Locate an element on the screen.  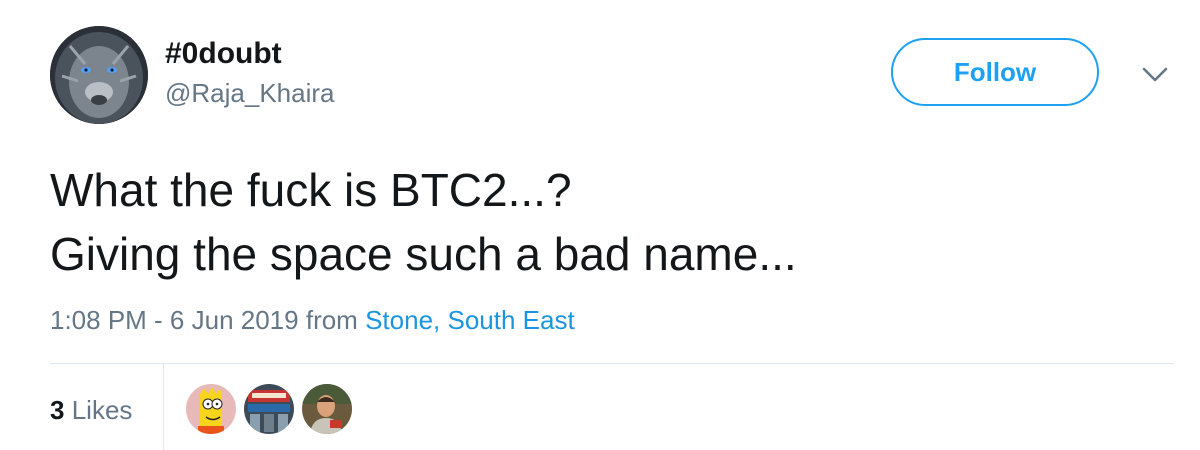
likes-count: 3 Likes is located at coordinates (91, 410).